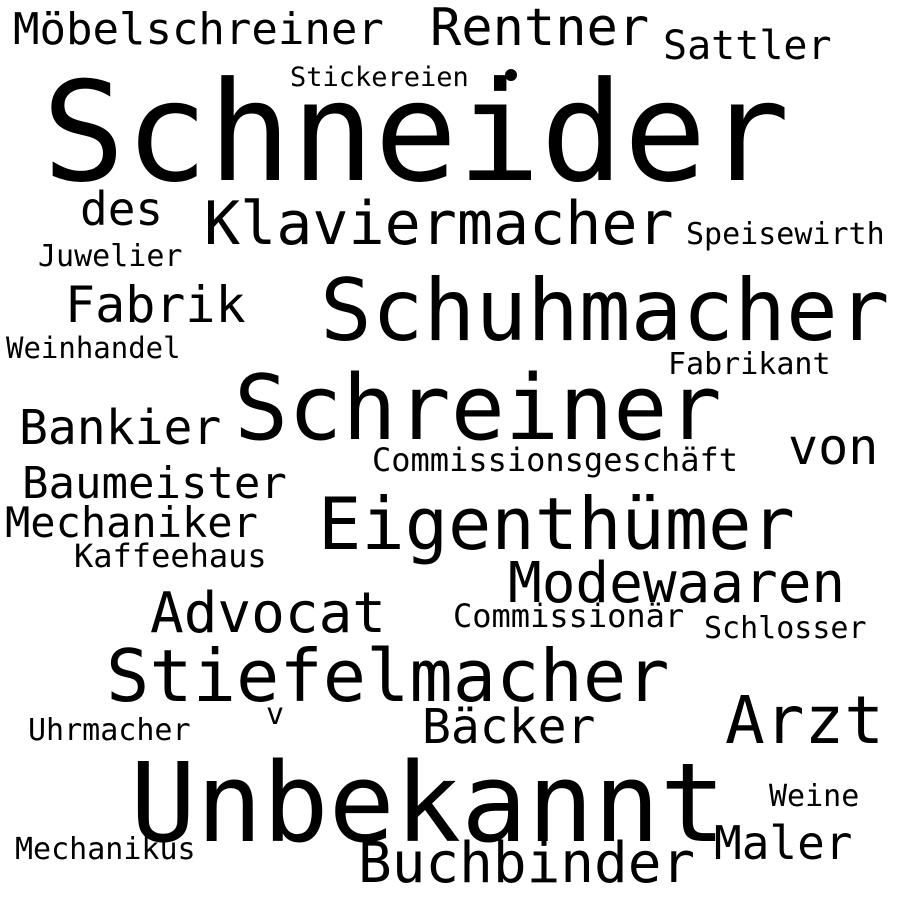  What do you see at coordinates (804, 720) in the screenshot?
I see `word-arzt: Arzt` at bounding box center [804, 720].